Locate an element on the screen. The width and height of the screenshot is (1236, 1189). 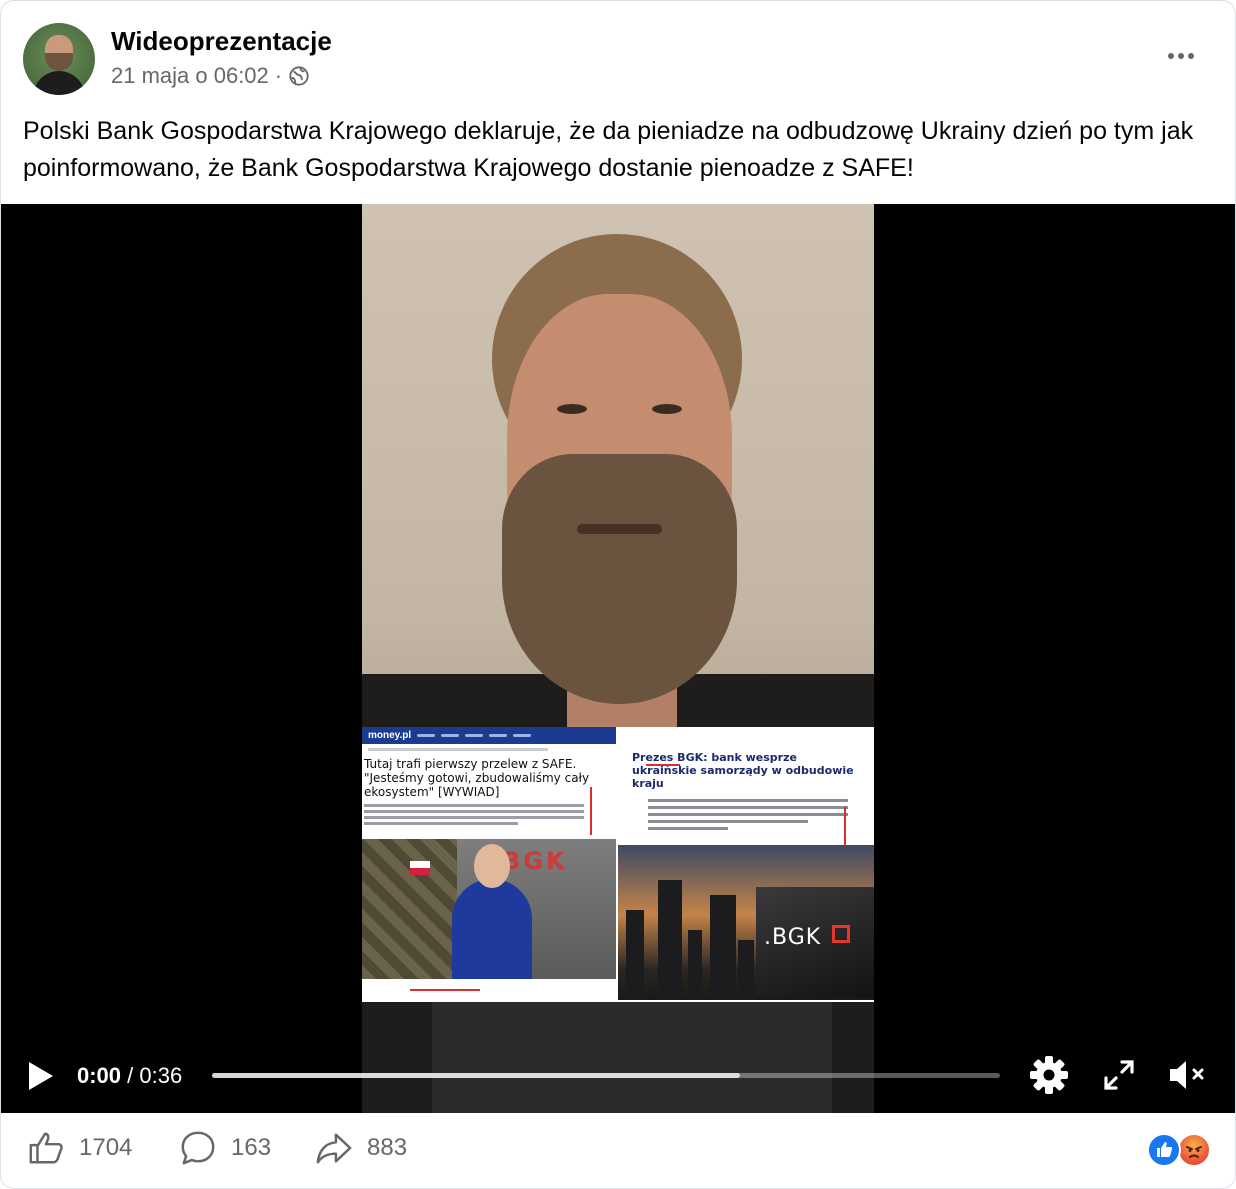
comment-bubble-icon is located at coordinates (198, 1148).